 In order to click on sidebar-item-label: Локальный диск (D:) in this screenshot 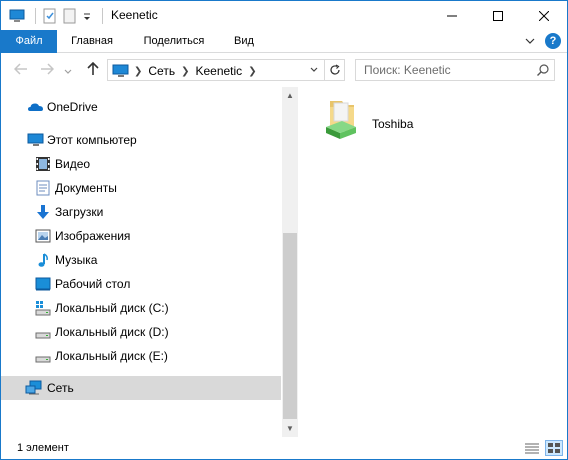, I will do `click(112, 332)`.